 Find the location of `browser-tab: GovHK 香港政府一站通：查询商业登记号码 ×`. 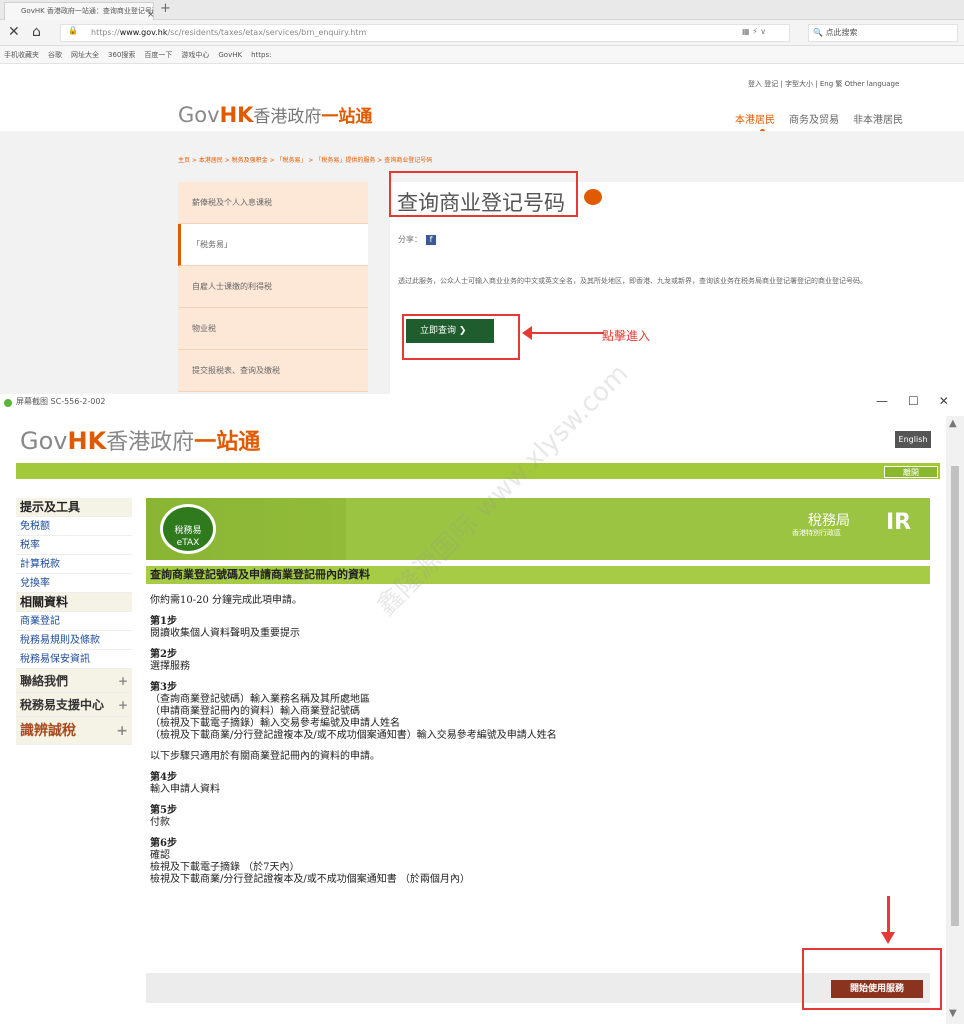

browser-tab: GovHK 香港政府一站通：查询商业登记号码 × is located at coordinates (79, 11).